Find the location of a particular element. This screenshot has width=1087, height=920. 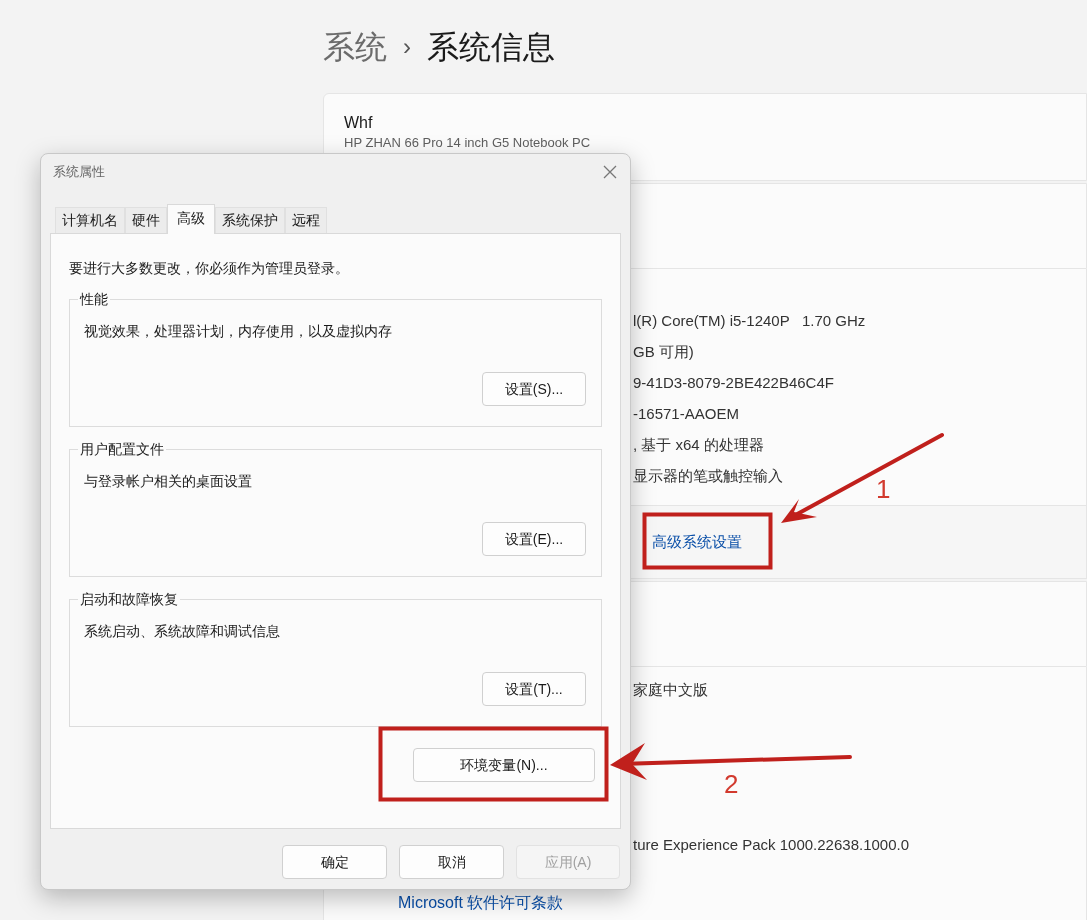

spec-value: -16571-AAOEM is located at coordinates (686, 414).